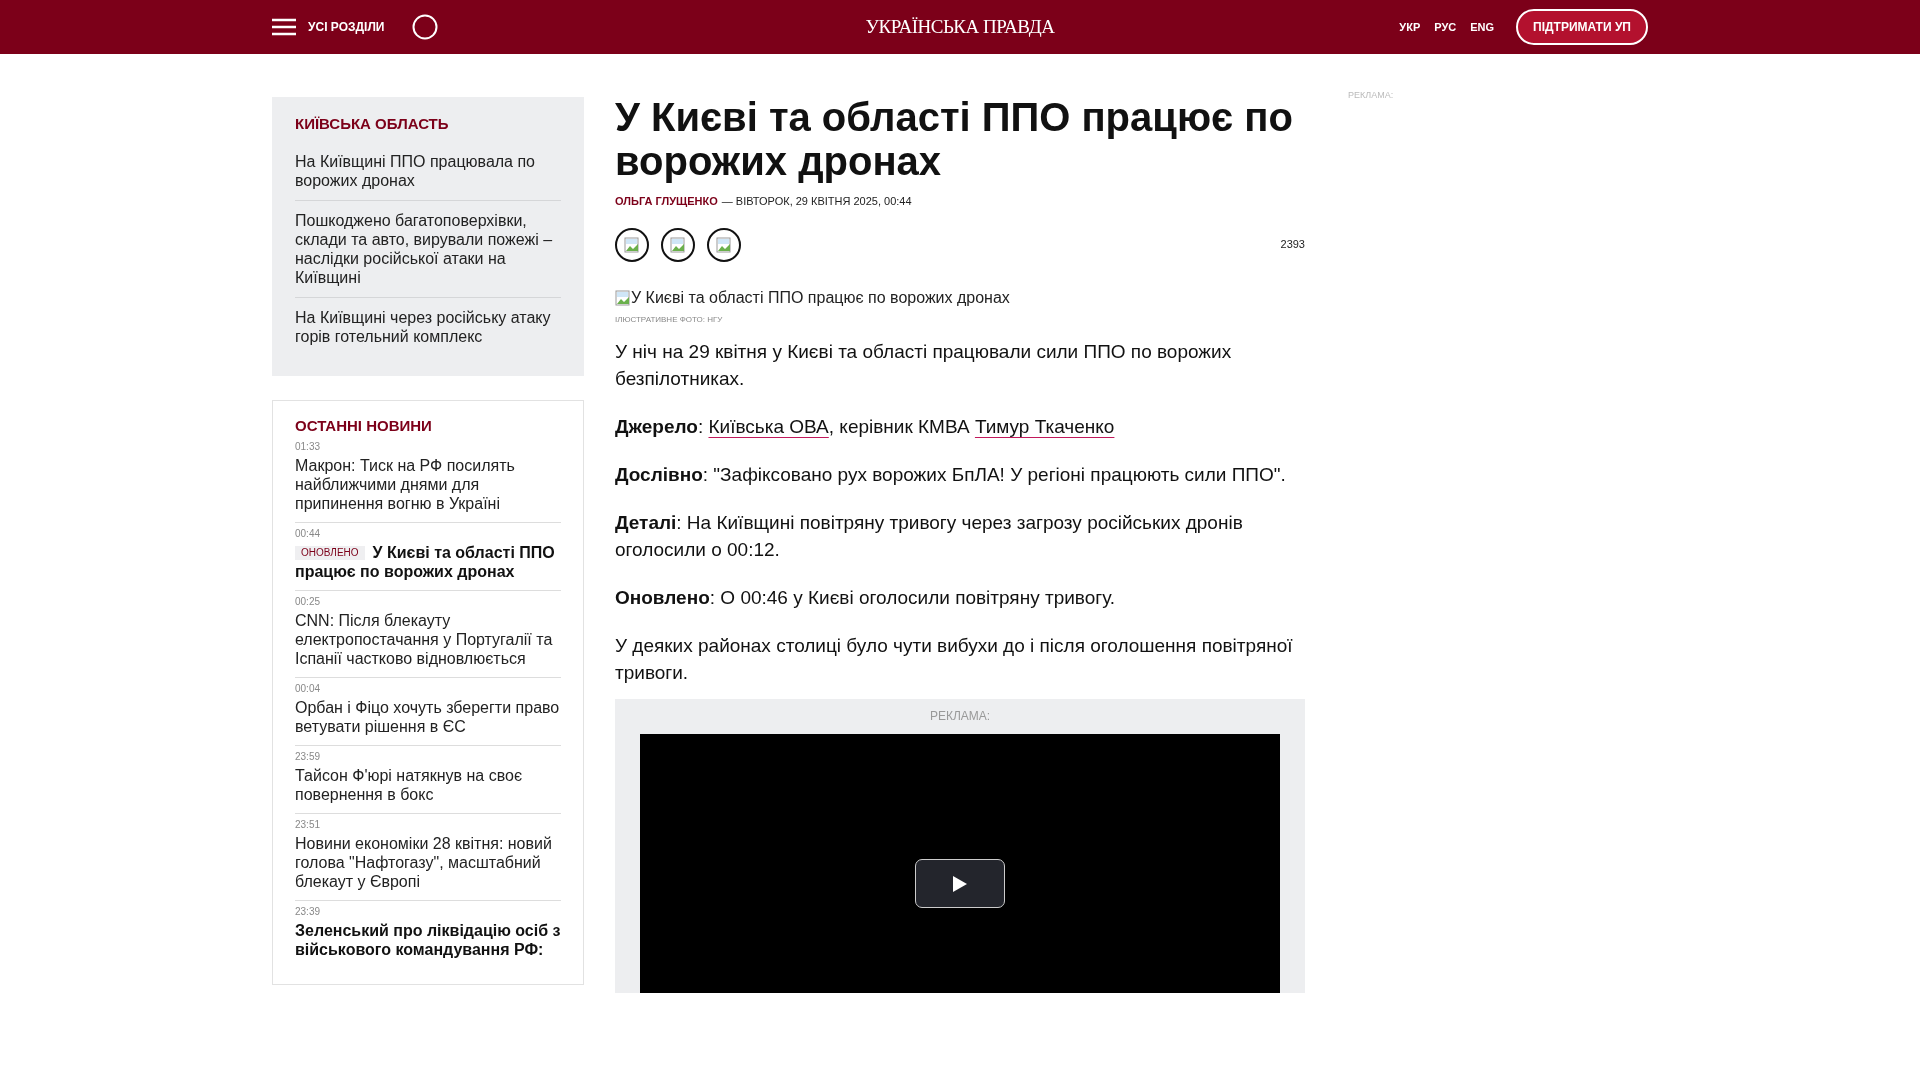 This screenshot has width=1920, height=1080. Describe the element at coordinates (330, 553) in the screenshot. I see `updated-badge: ОНОВЛЕНО` at that location.